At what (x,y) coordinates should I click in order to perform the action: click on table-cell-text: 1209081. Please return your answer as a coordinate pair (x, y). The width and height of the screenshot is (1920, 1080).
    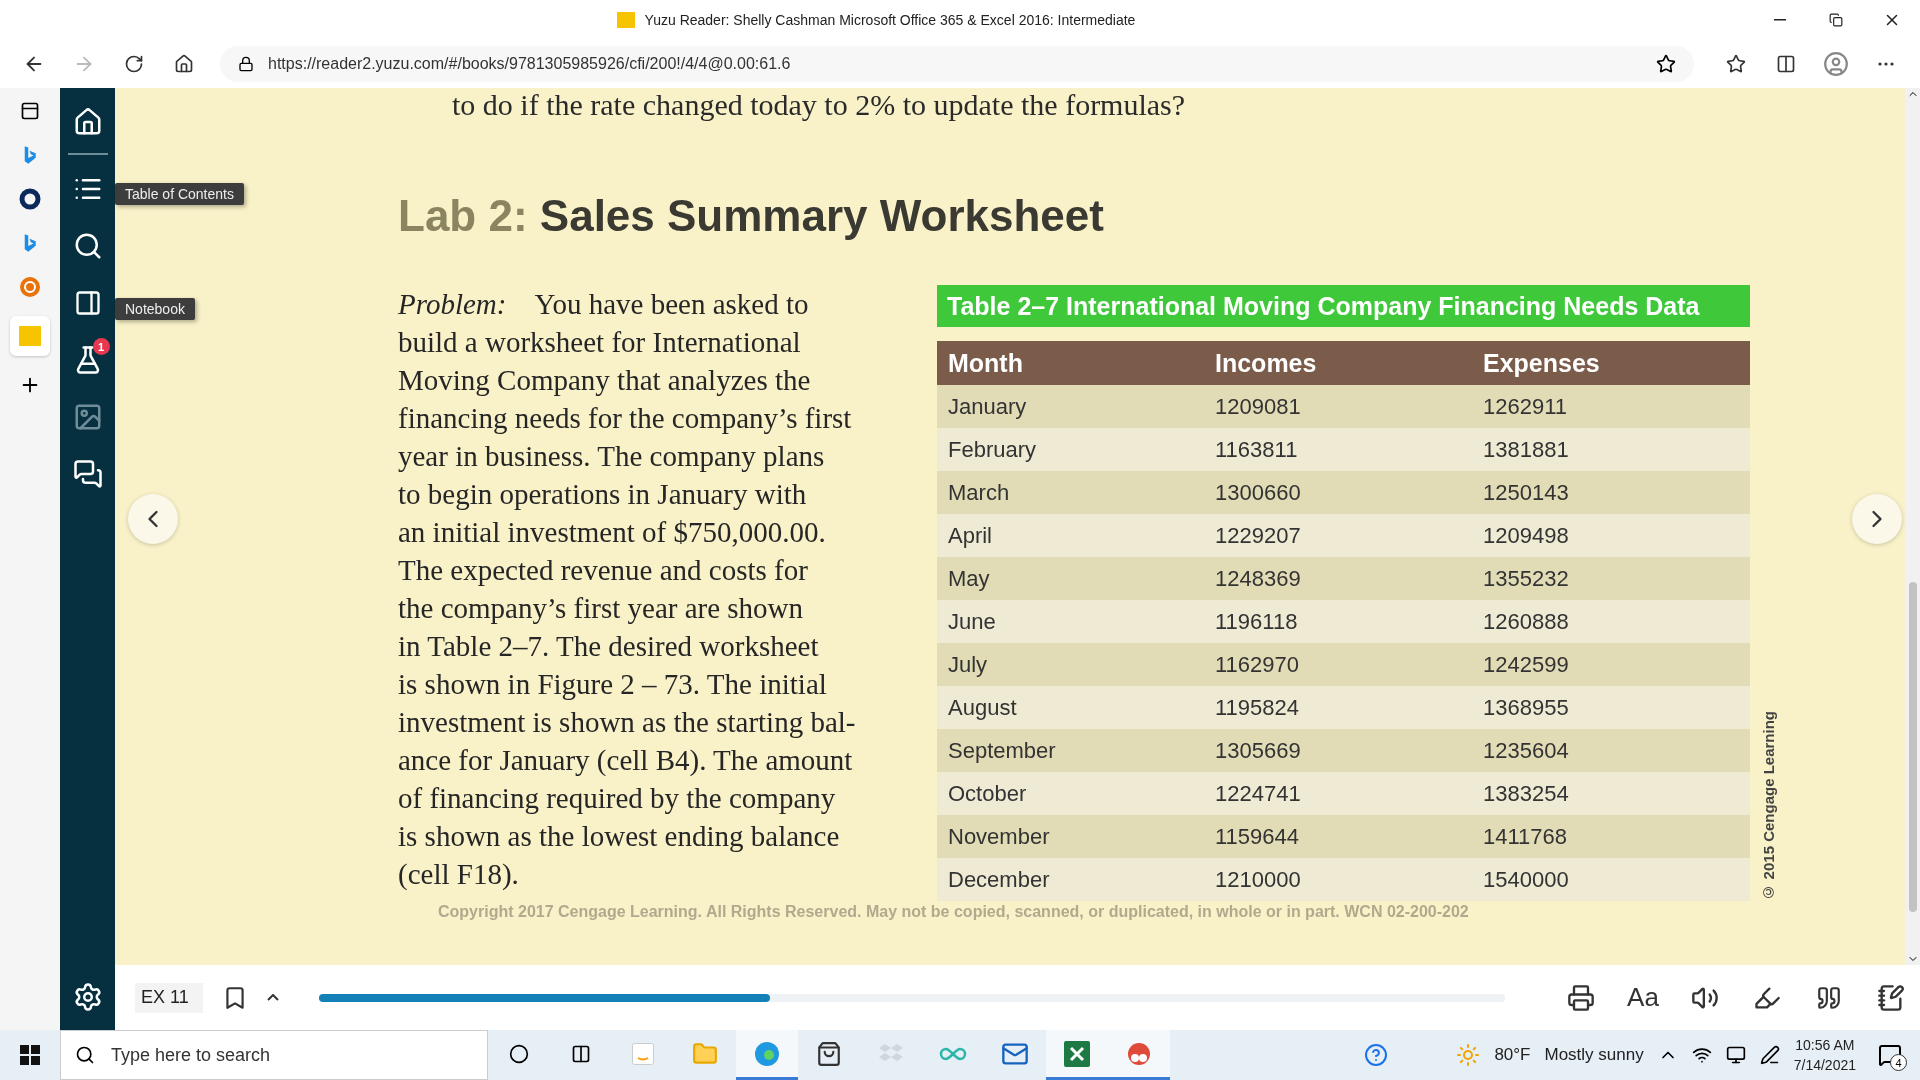
    Looking at the image, I should click on (1258, 406).